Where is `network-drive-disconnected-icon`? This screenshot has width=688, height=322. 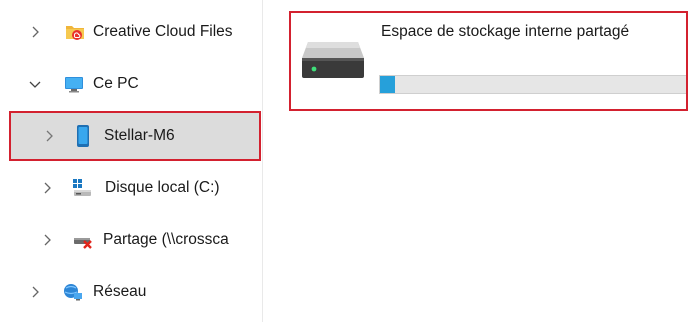
network-drive-disconnected-icon is located at coordinates (83, 243).